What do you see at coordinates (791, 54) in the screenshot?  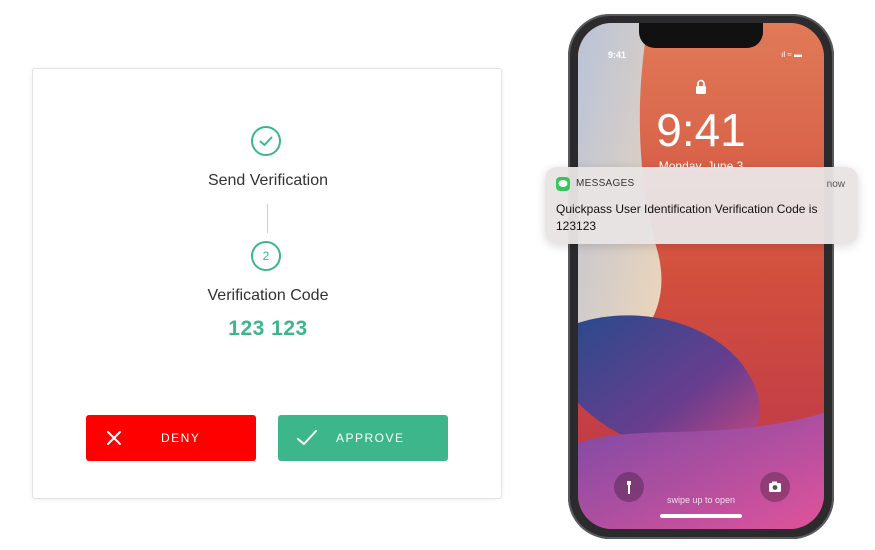 I see `status-bar-icons: ıl ≈ ▬` at bounding box center [791, 54].